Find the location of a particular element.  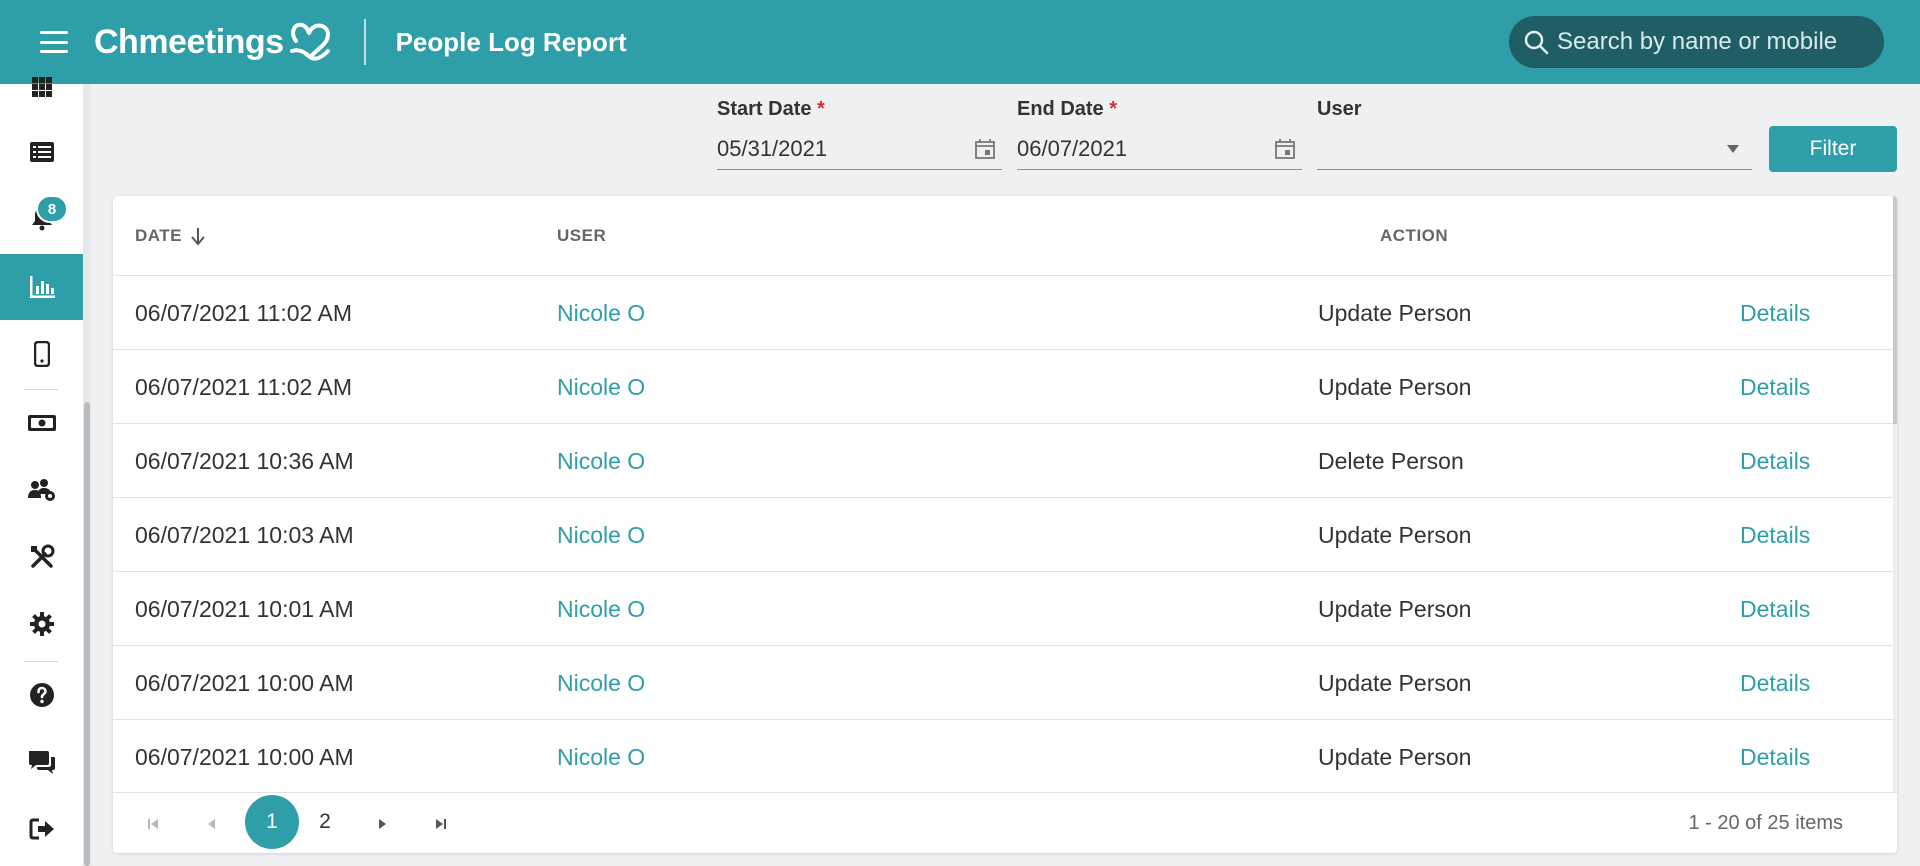

mobile-icon is located at coordinates (41, 354).